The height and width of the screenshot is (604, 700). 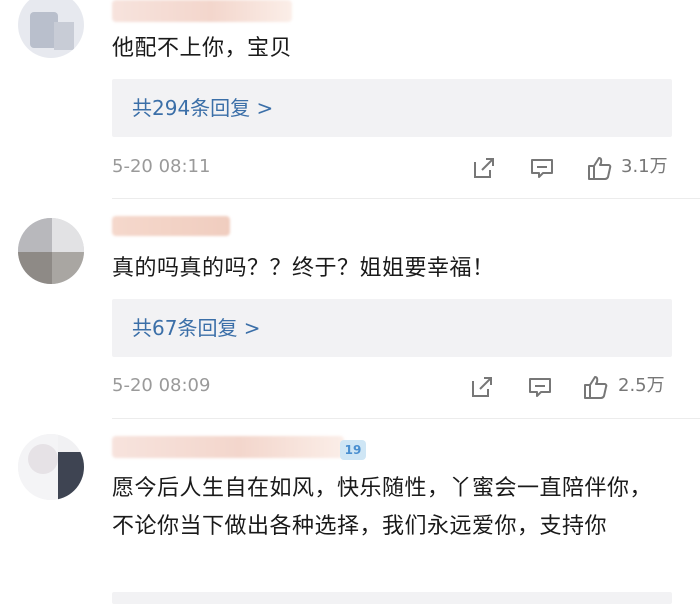 What do you see at coordinates (392, 328) in the screenshot?
I see `view-replies-button: 共67条回复 >` at bounding box center [392, 328].